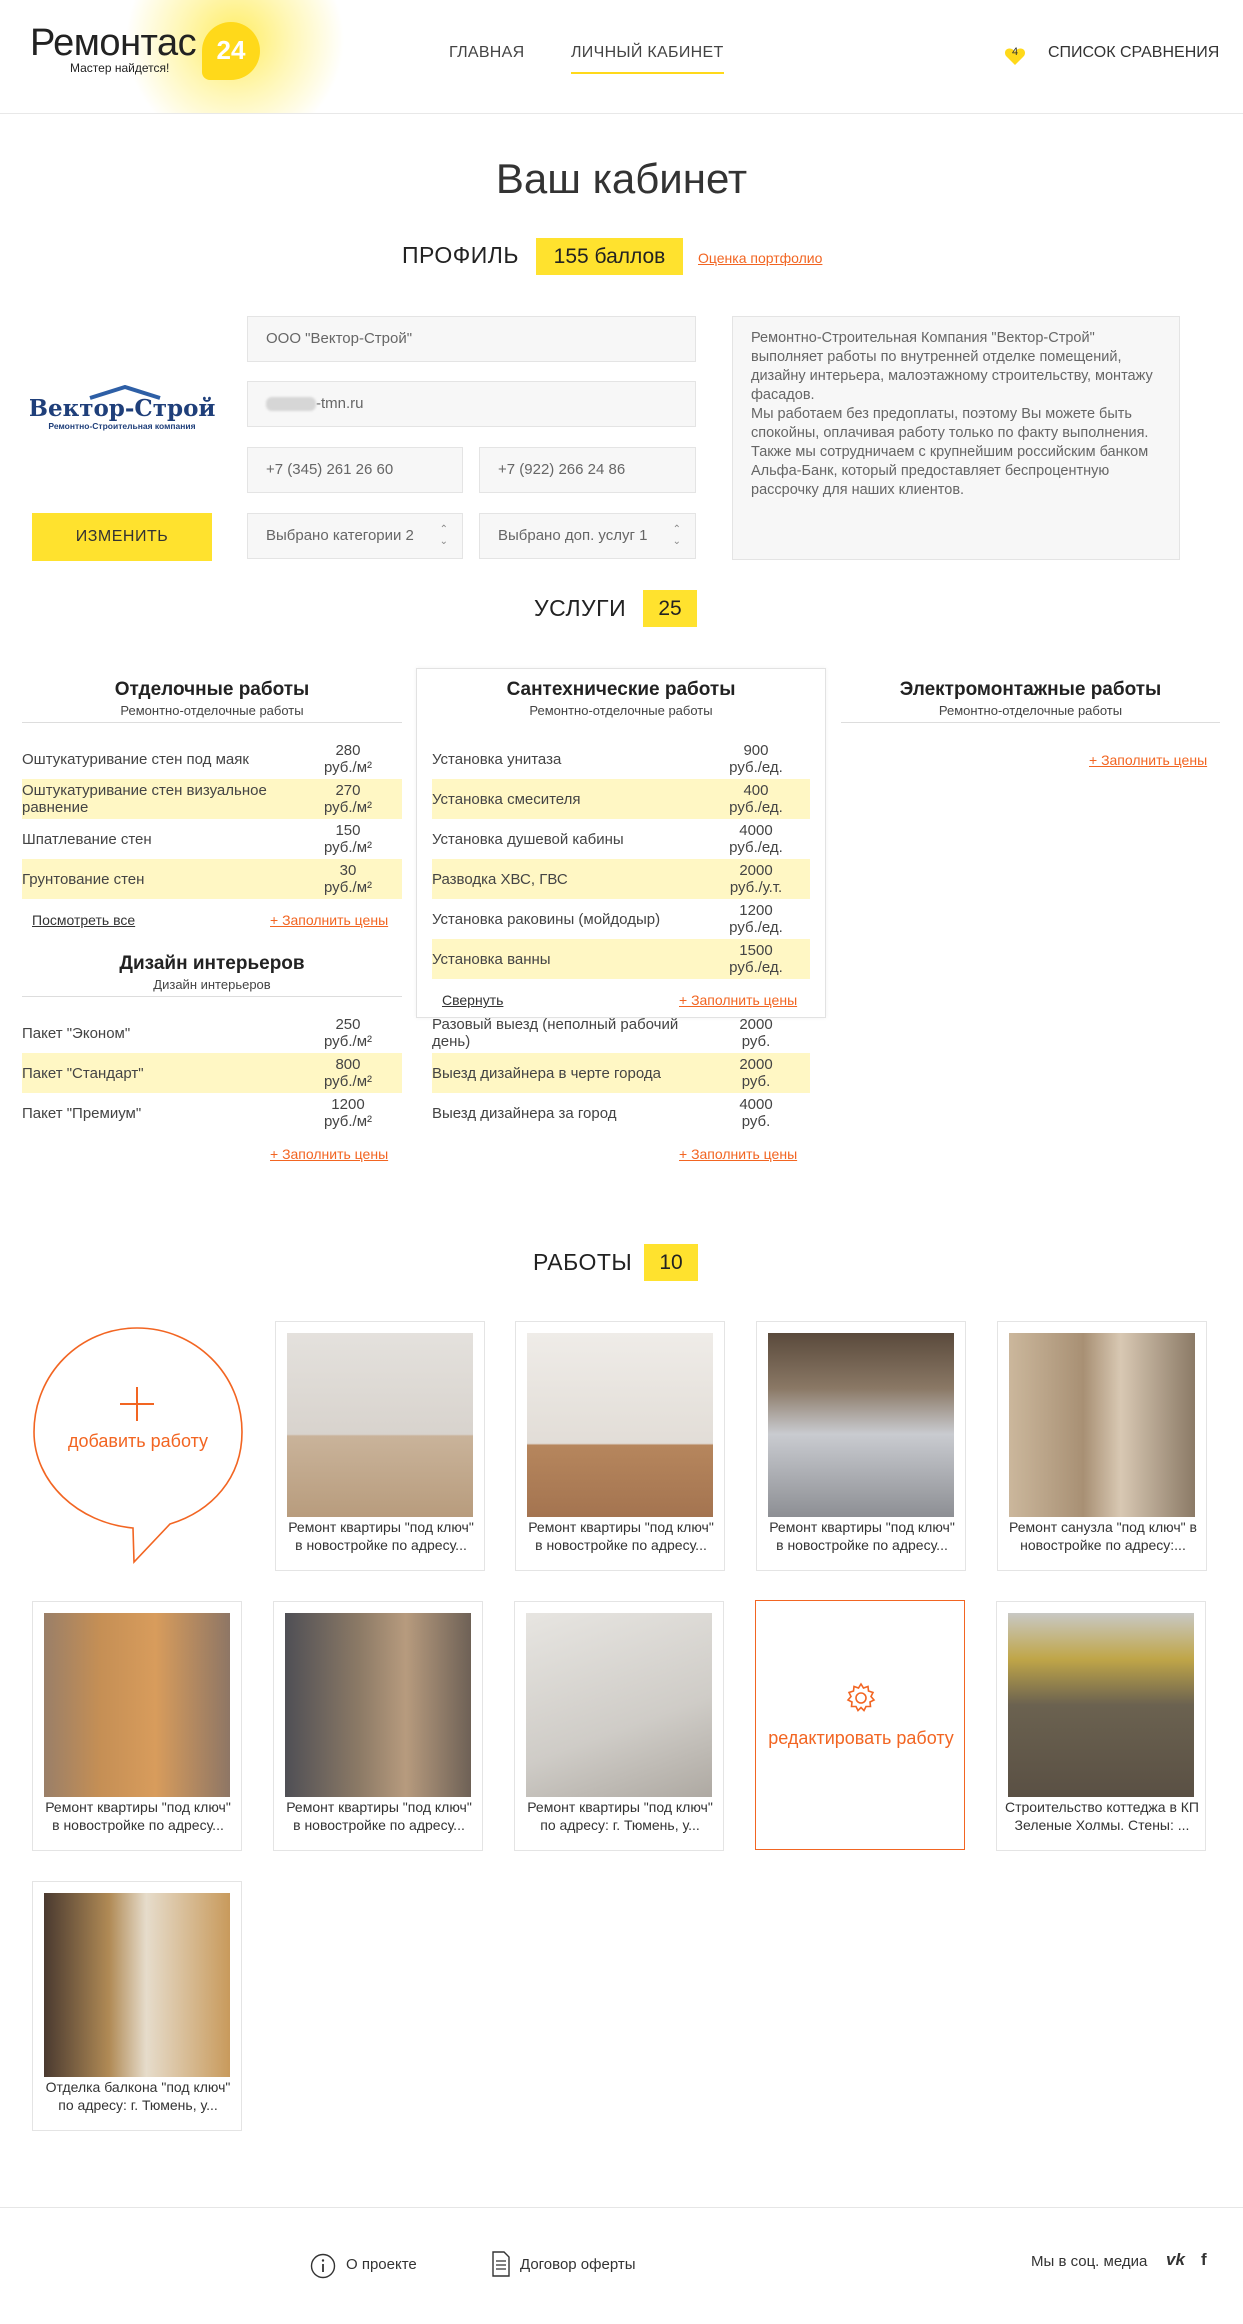 This screenshot has width=1243, height=2324. Describe the element at coordinates (738, 1000) in the screenshot. I see `plumbing-fill-prices-link: + Заполнить цены` at that location.